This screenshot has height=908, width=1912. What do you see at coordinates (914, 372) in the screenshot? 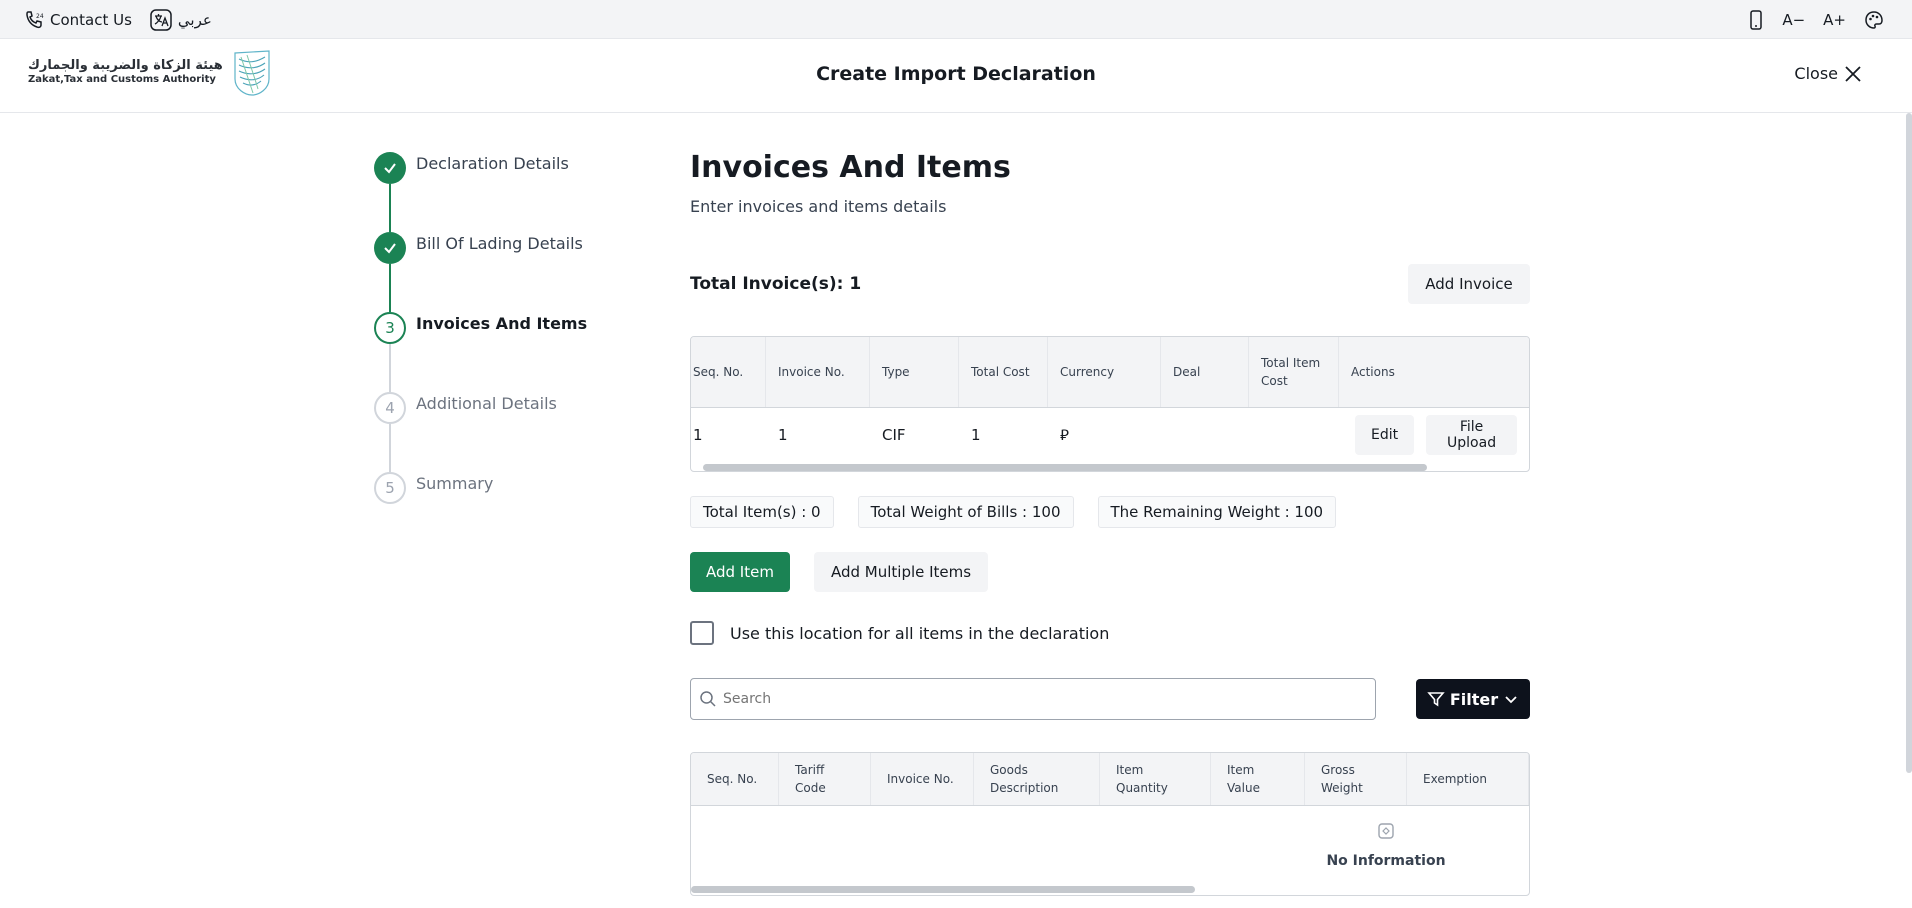
I see `col-type: Type` at bounding box center [914, 372].